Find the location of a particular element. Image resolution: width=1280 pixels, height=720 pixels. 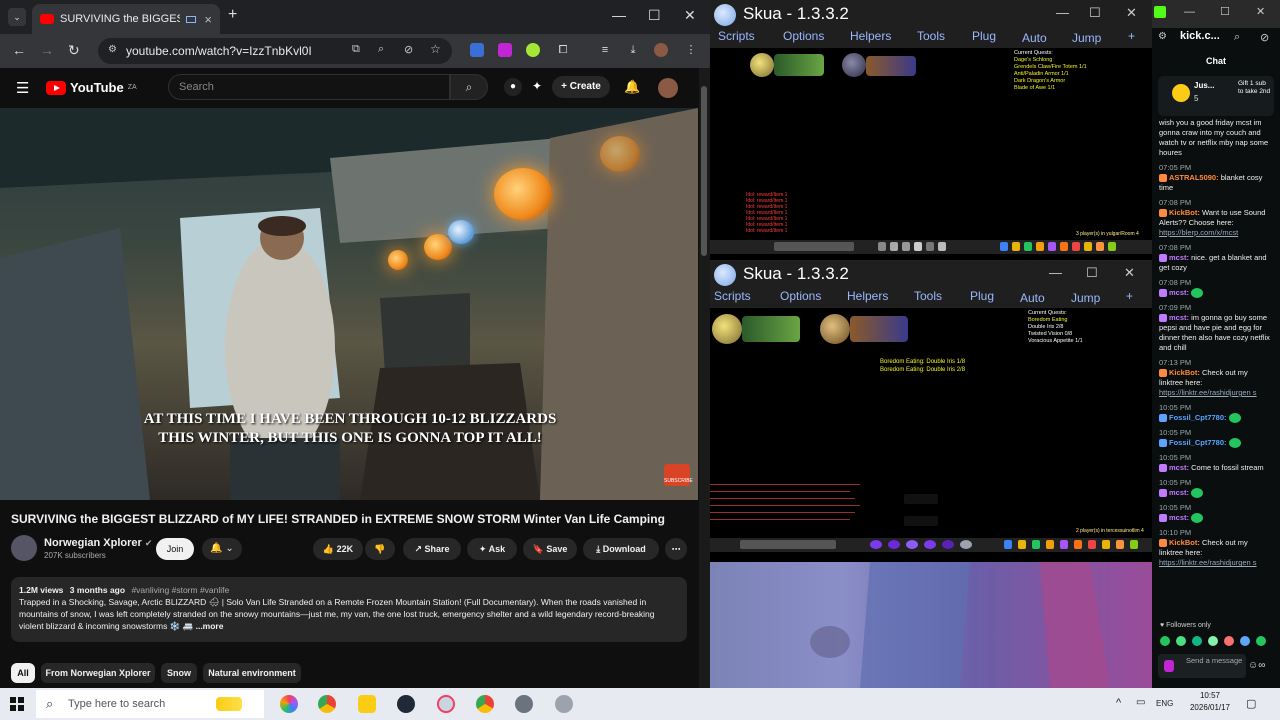

search-icon: ⌕ is located at coordinates (469, 87).